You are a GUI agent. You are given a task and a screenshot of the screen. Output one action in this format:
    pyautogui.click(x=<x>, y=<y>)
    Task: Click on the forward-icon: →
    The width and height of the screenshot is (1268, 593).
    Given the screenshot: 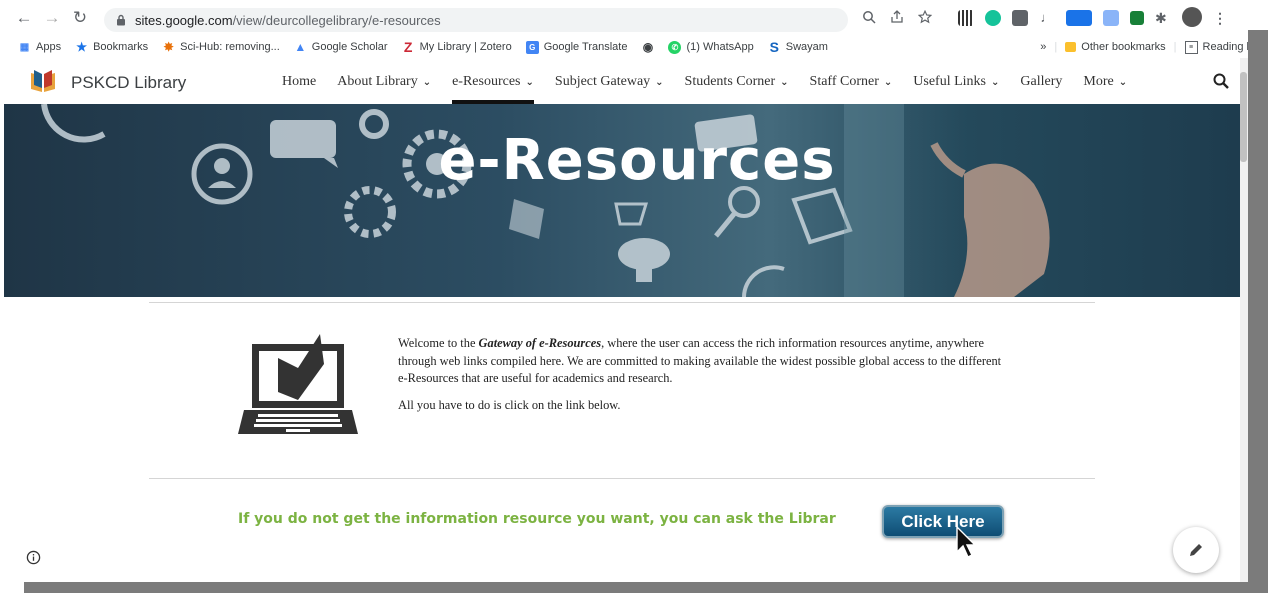 What is the action you would take?
    pyautogui.click(x=52, y=18)
    